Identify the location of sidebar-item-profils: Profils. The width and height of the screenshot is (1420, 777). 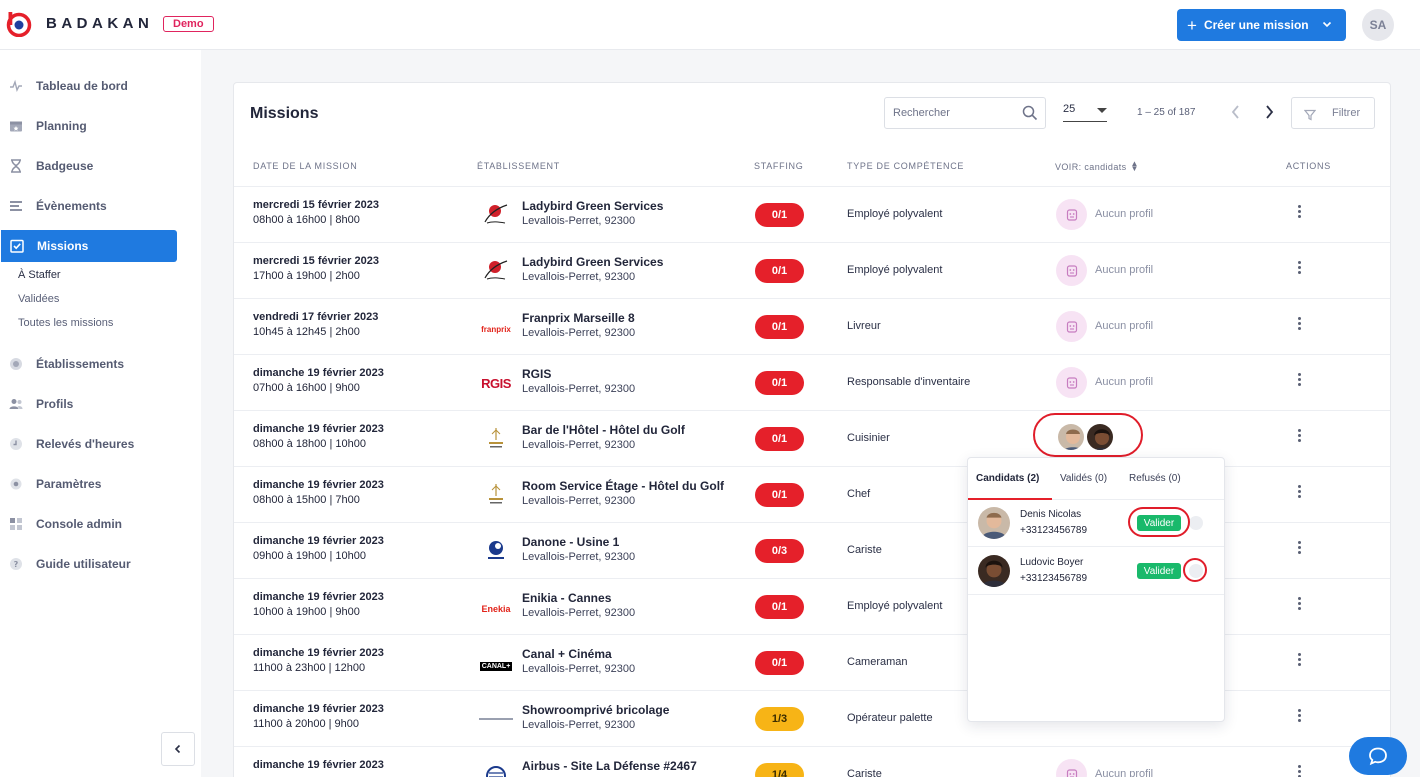
(89, 404).